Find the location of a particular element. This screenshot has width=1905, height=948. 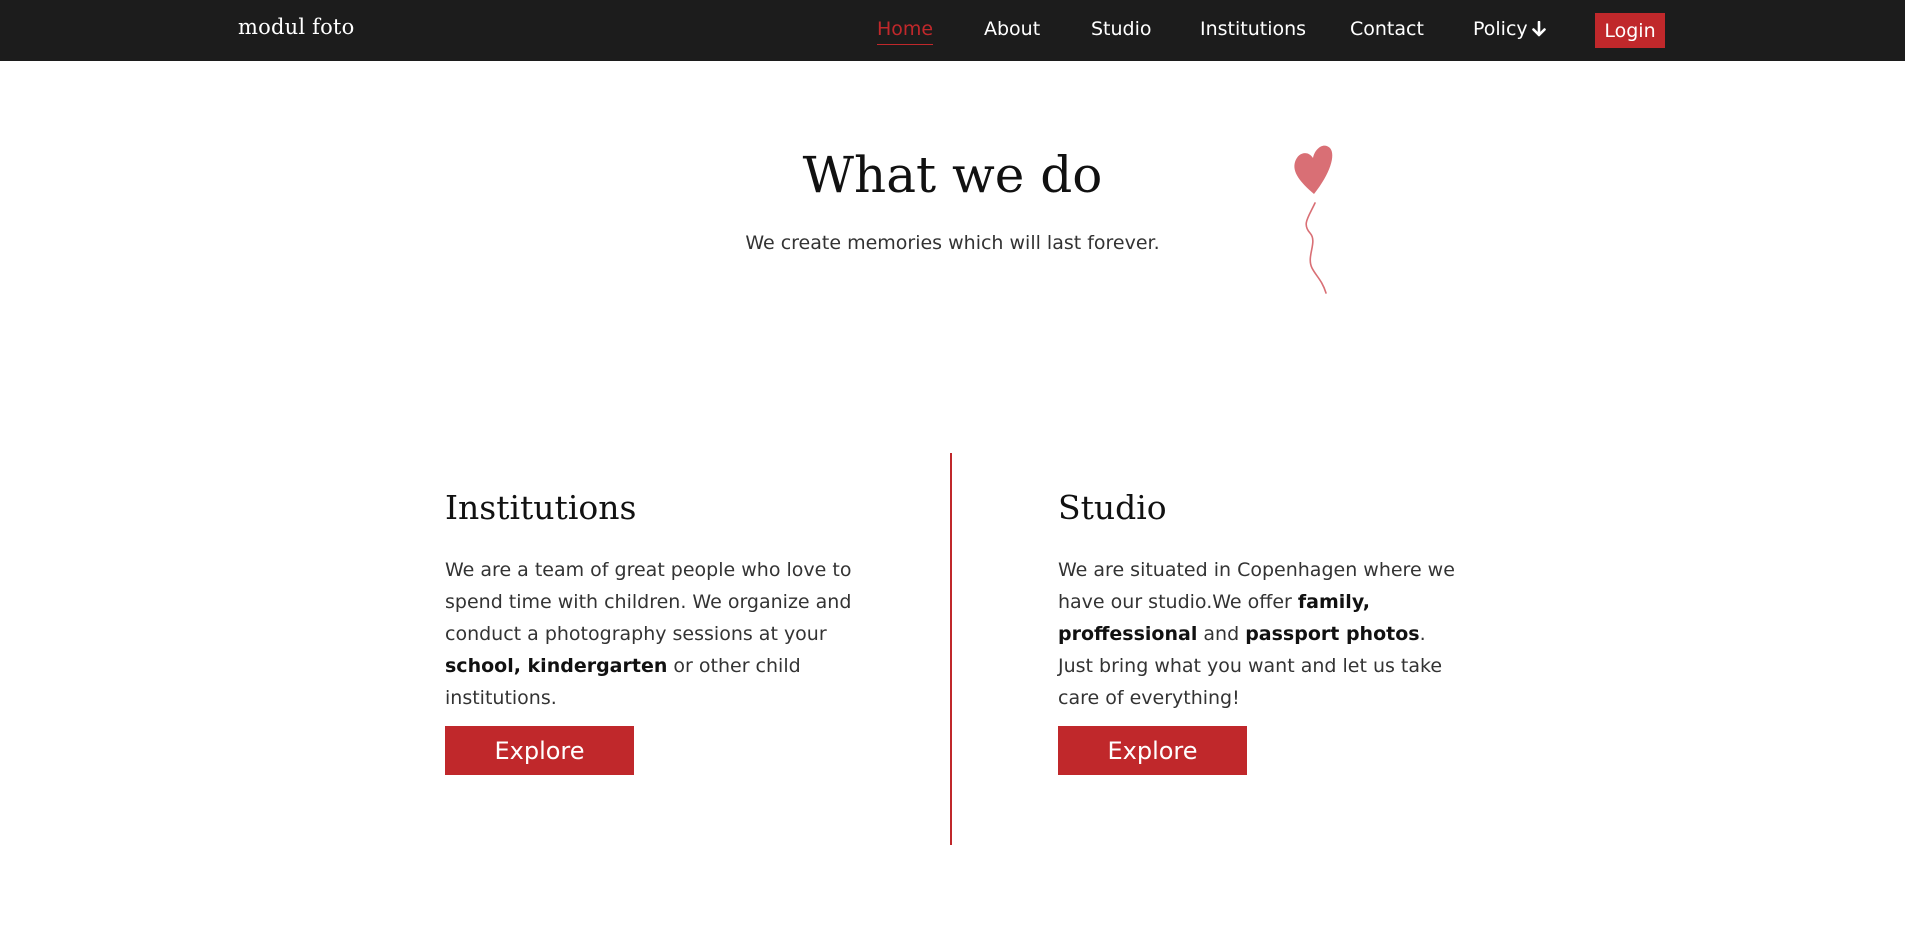

studio-title: Studio is located at coordinates (1112, 507).